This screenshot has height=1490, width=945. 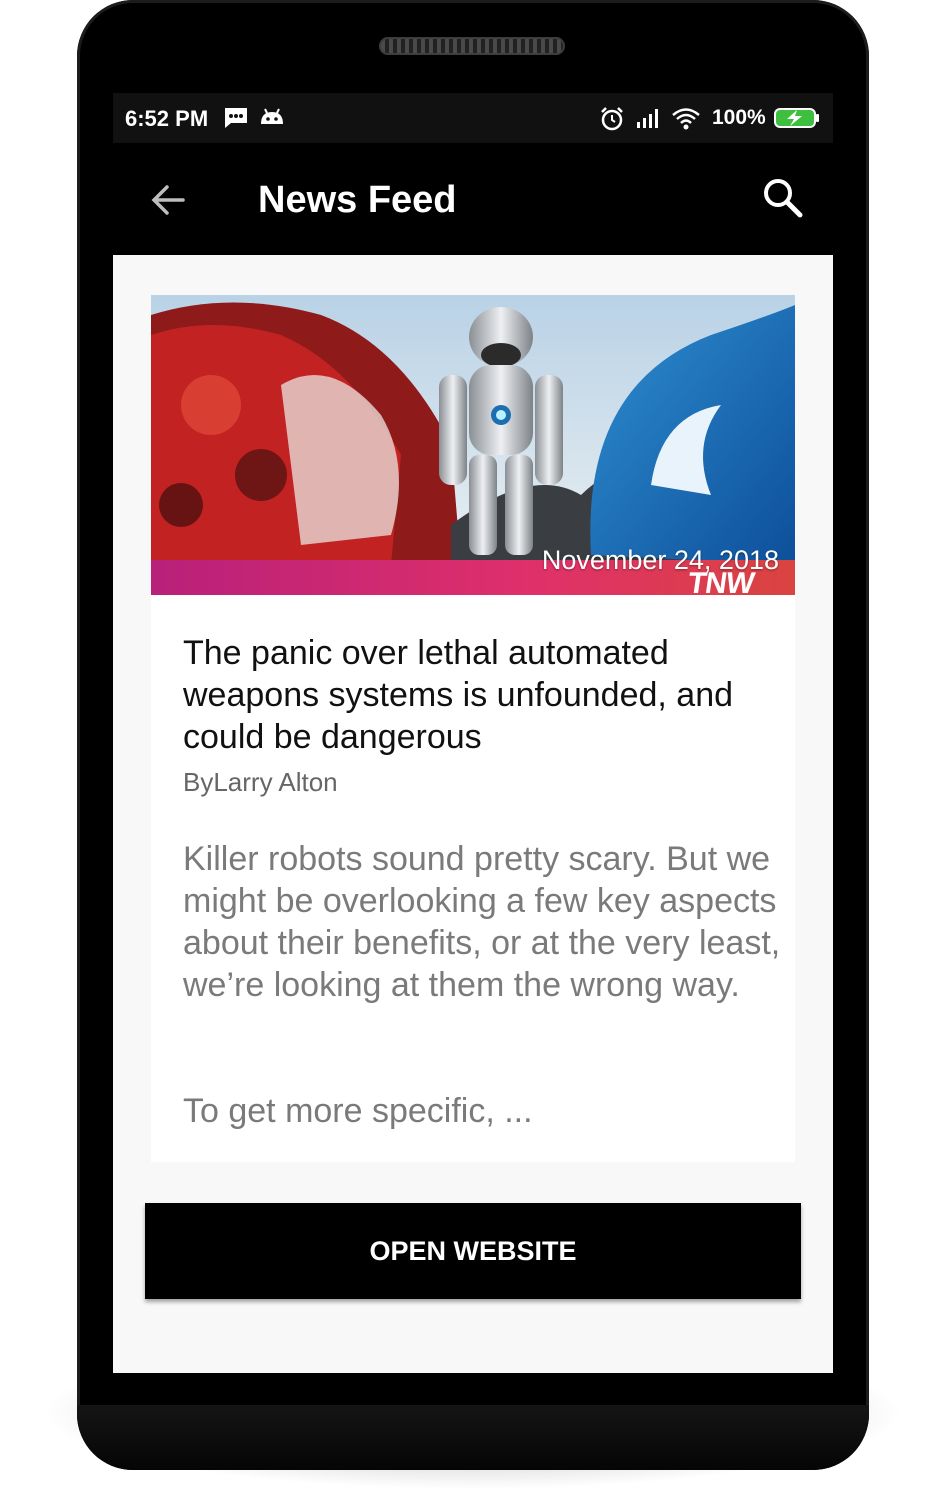 What do you see at coordinates (783, 198) in the screenshot?
I see `search-icon` at bounding box center [783, 198].